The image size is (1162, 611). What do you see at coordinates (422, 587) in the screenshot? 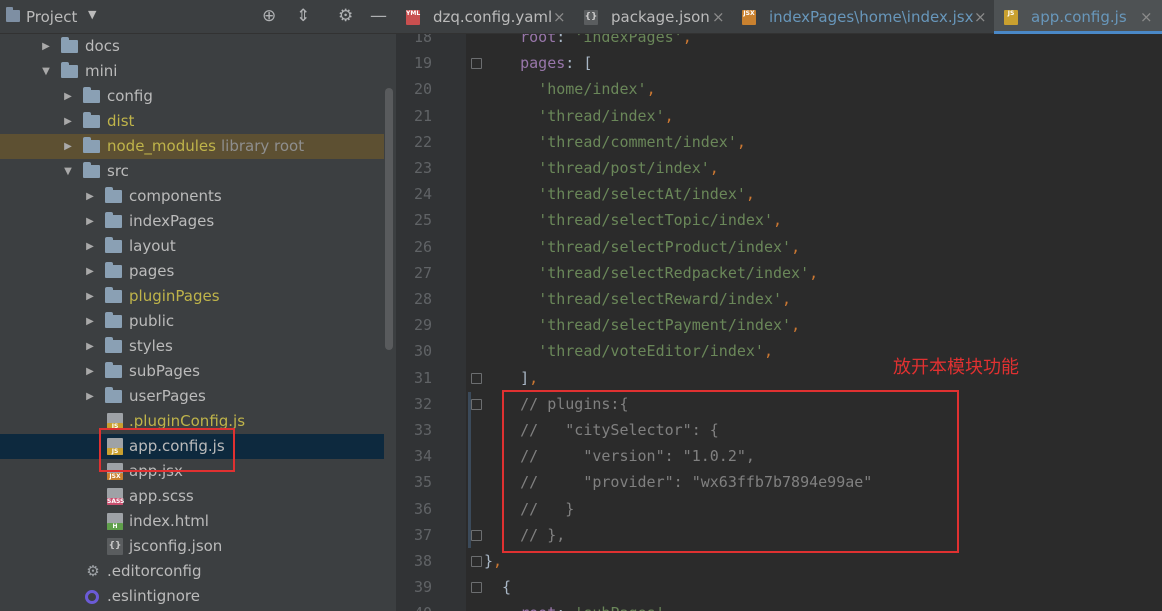
I see `line-number: 39` at bounding box center [422, 587].